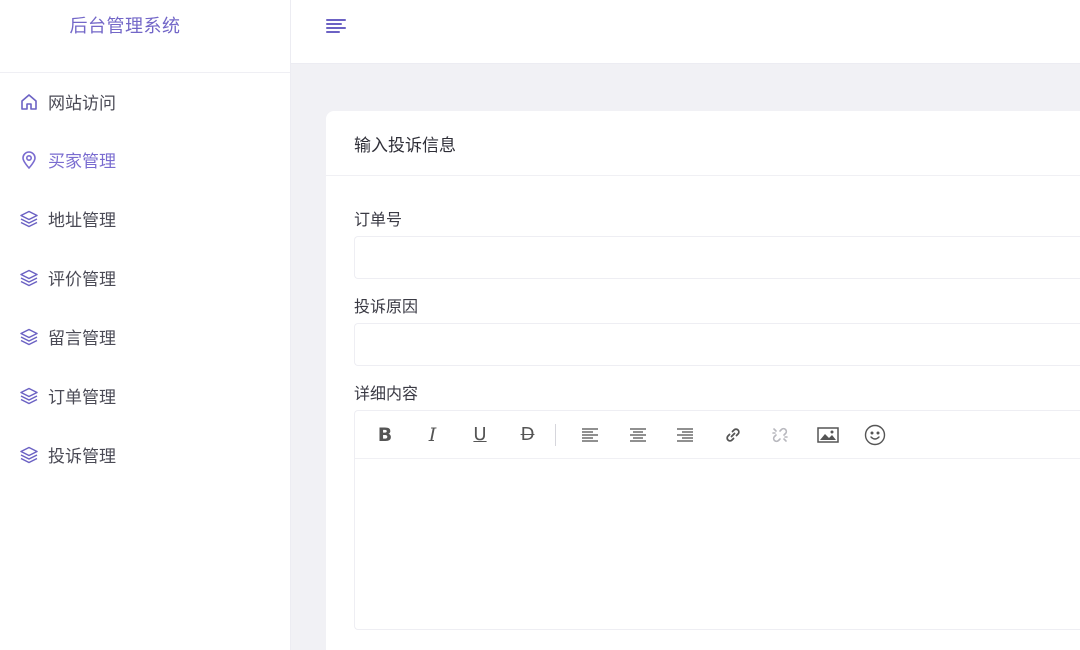 This screenshot has height=650, width=1080. What do you see at coordinates (638, 435) in the screenshot?
I see `align-center-icon` at bounding box center [638, 435].